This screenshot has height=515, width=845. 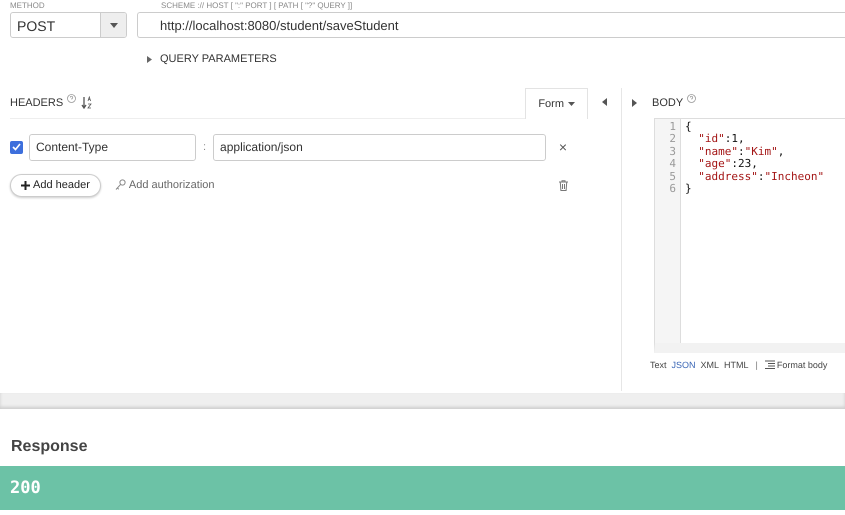 What do you see at coordinates (25, 185) in the screenshot?
I see `plus-icon` at bounding box center [25, 185].